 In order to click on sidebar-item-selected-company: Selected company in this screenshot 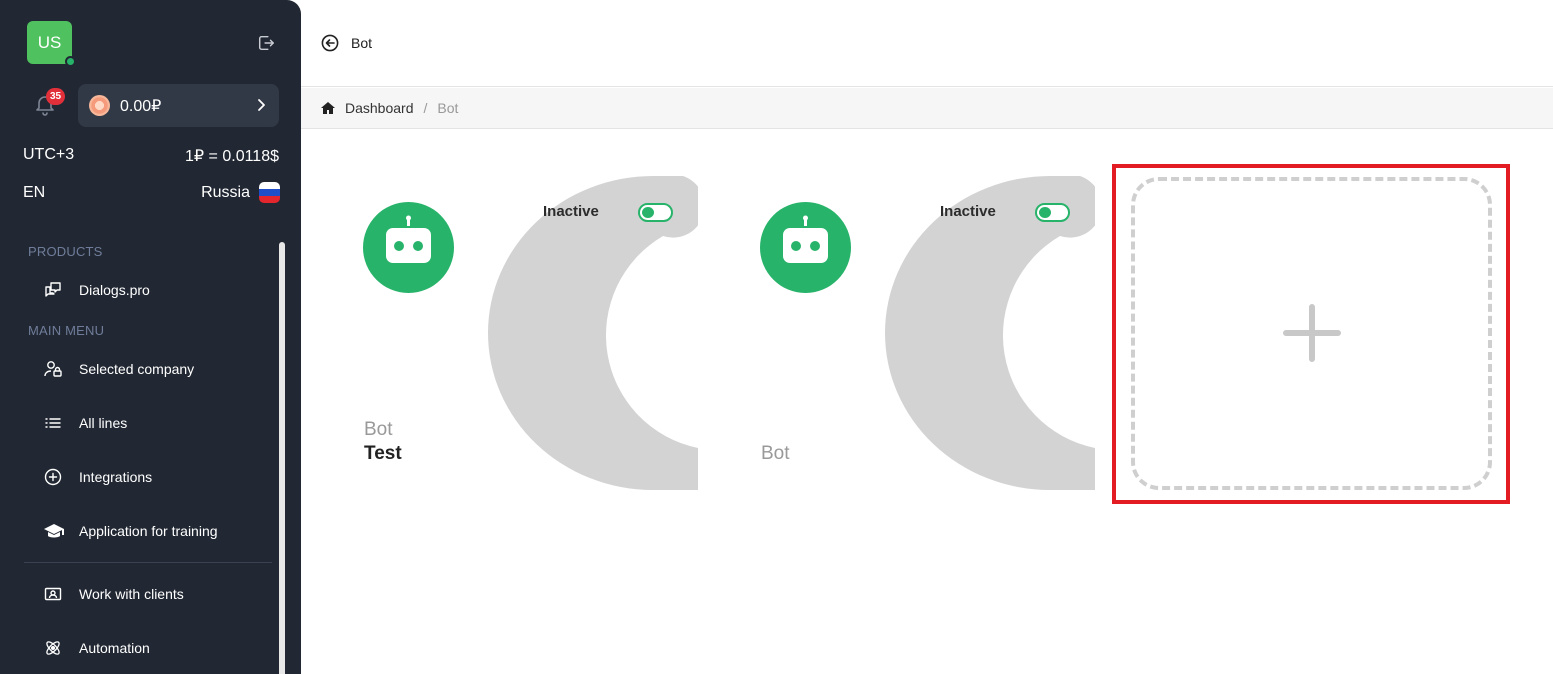, I will do `click(155, 369)`.